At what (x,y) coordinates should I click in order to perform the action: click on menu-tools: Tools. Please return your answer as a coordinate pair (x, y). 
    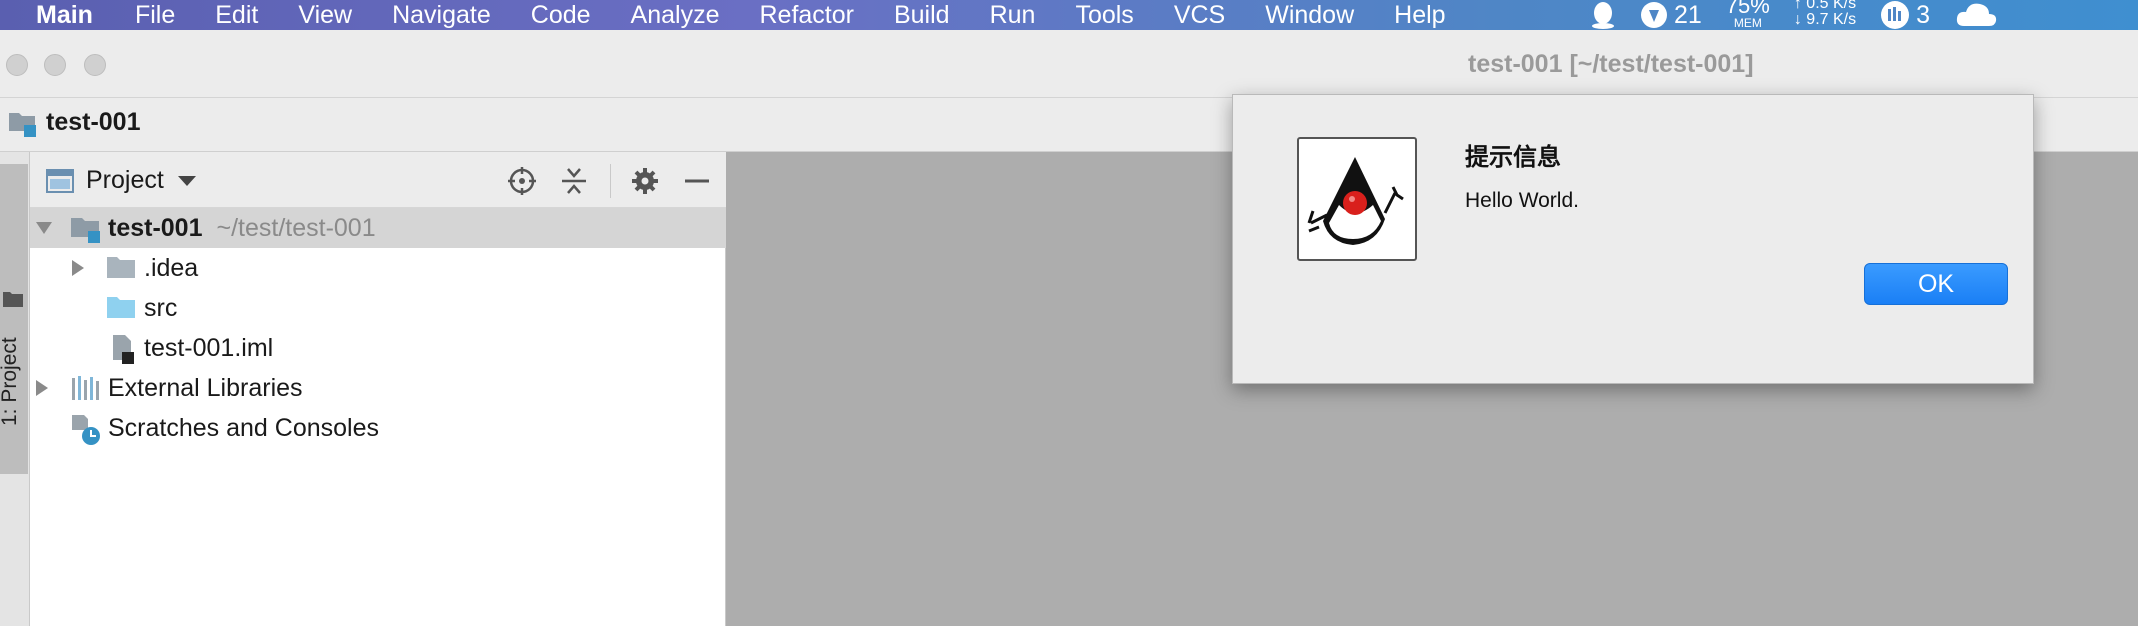
    Looking at the image, I should click on (1104, 15).